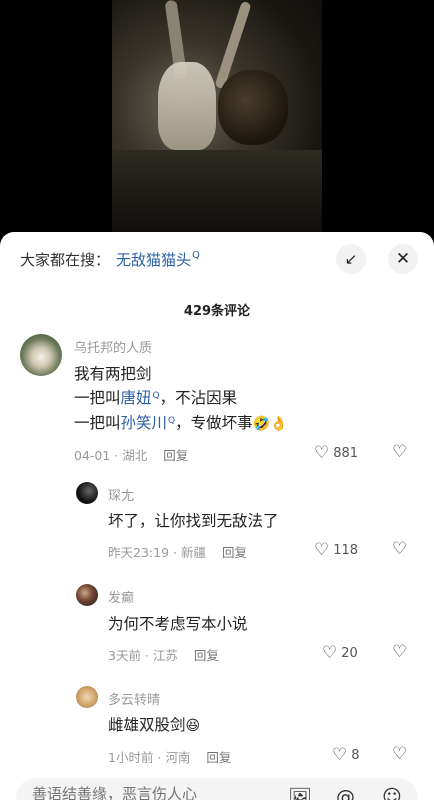 The width and height of the screenshot is (434, 800). I want to click on search-prefix: 大家都在搜：, so click(65, 259).